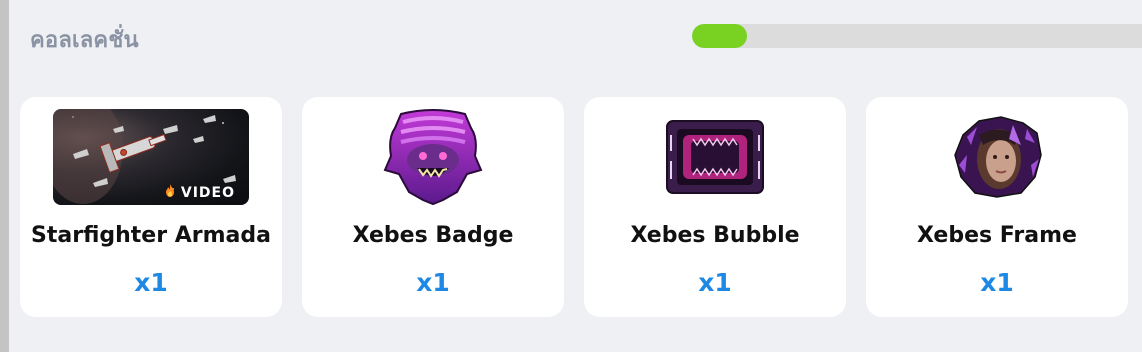 This screenshot has height=352, width=1142. I want to click on item-thumbnail: VIDEO, so click(151, 157).